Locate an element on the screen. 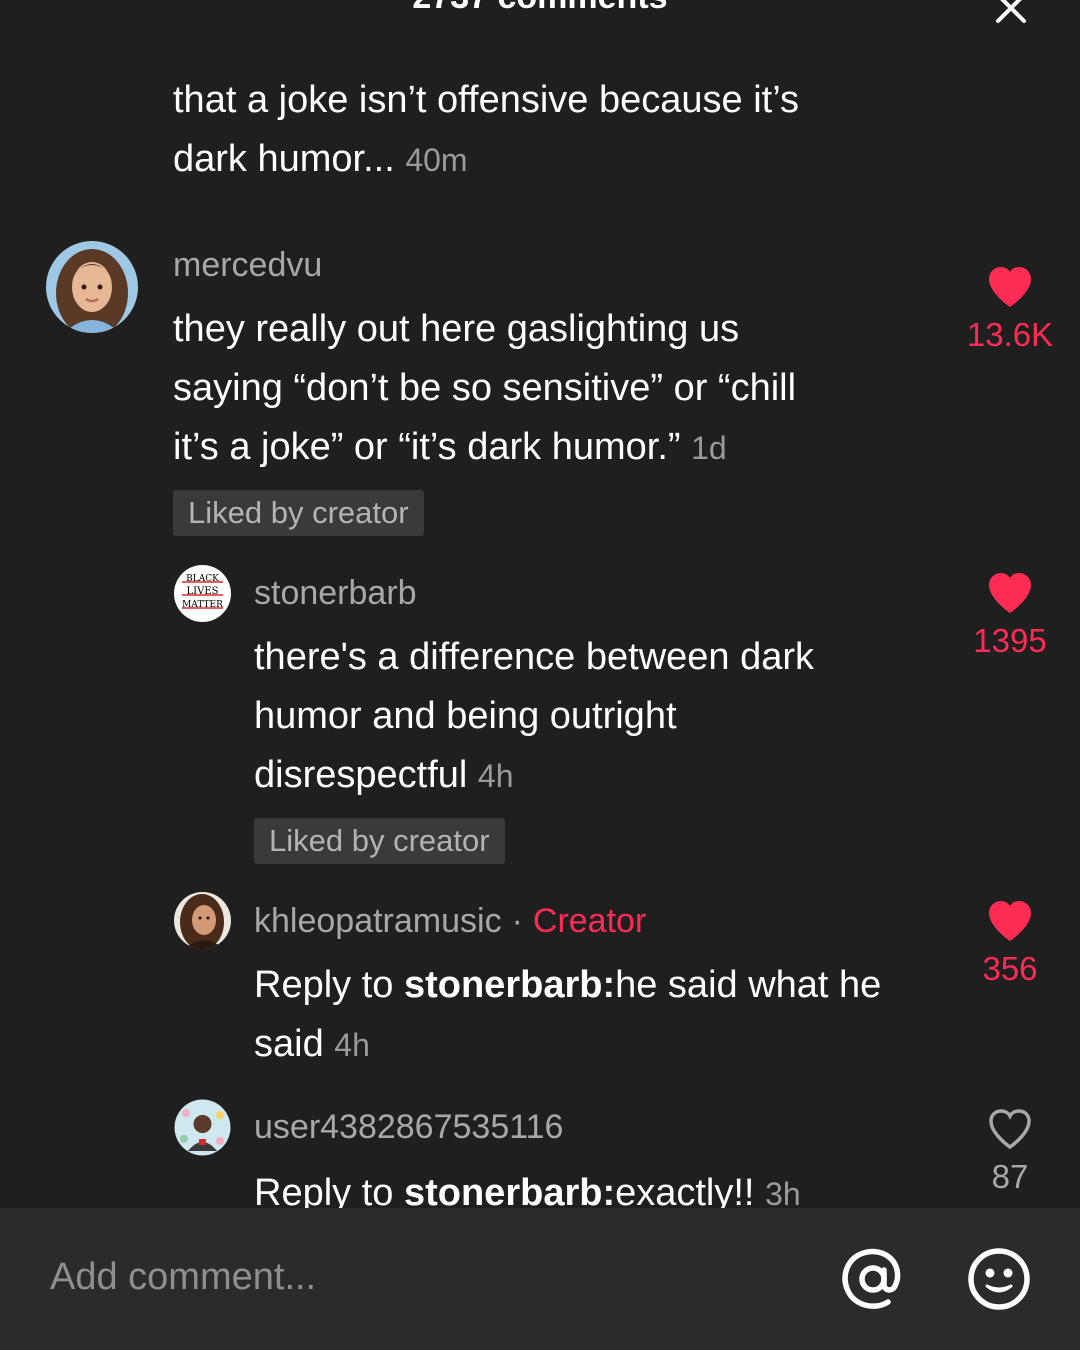 This screenshot has height=1350, width=1080. like-count: 13.6K is located at coordinates (1010, 334).